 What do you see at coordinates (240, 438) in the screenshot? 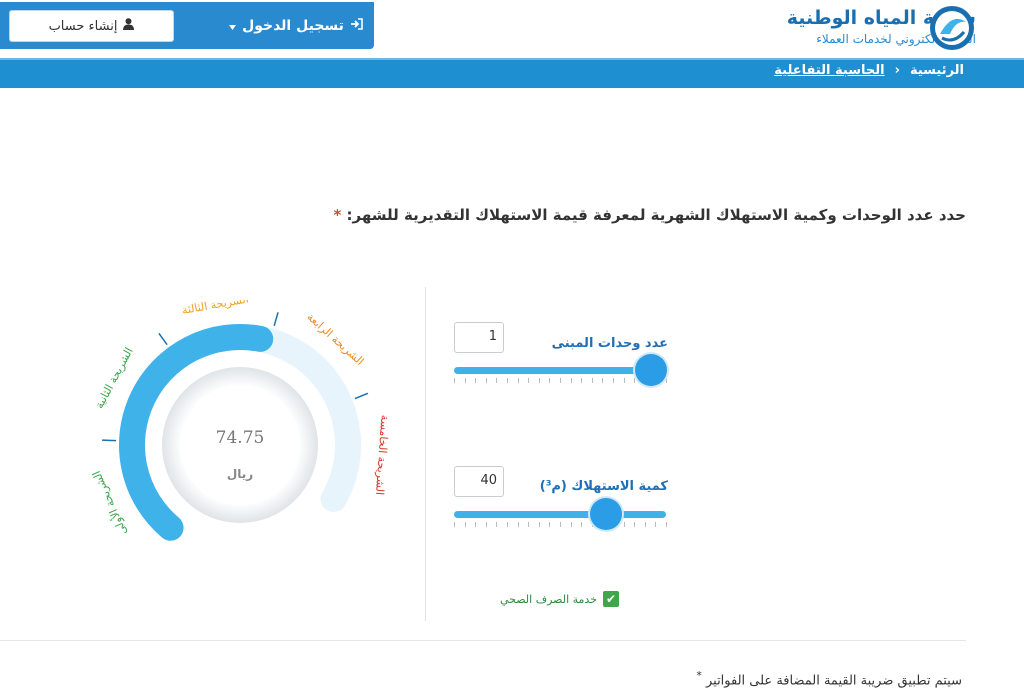
I see `gauge-value: 74.75` at bounding box center [240, 438].